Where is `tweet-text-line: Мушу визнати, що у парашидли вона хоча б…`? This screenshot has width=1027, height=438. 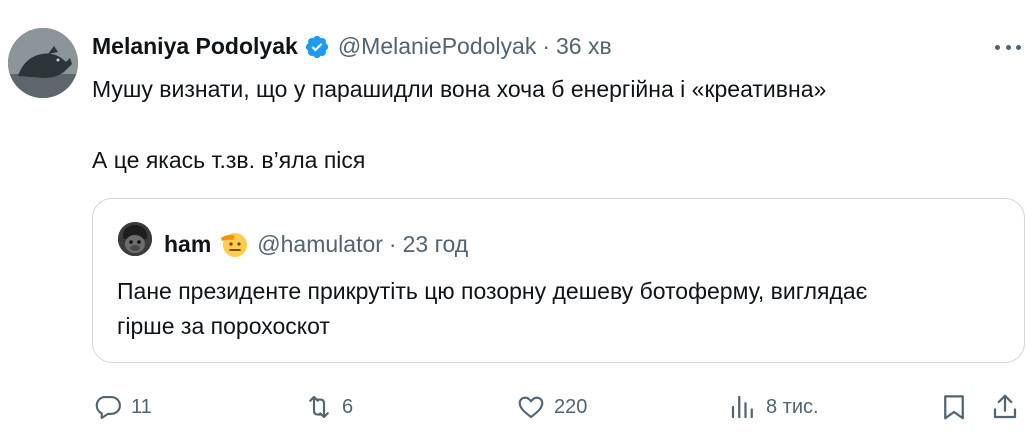 tweet-text-line: Мушу визнати, що у парашидли вона хоча б… is located at coordinates (459, 89).